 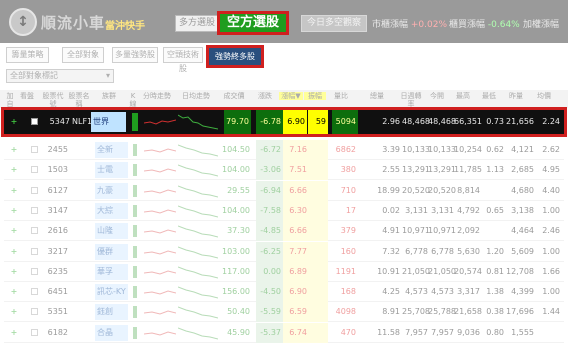 What do you see at coordinates (196, 96) in the screenshot?
I see `column-header: 日均走勢` at bounding box center [196, 96].